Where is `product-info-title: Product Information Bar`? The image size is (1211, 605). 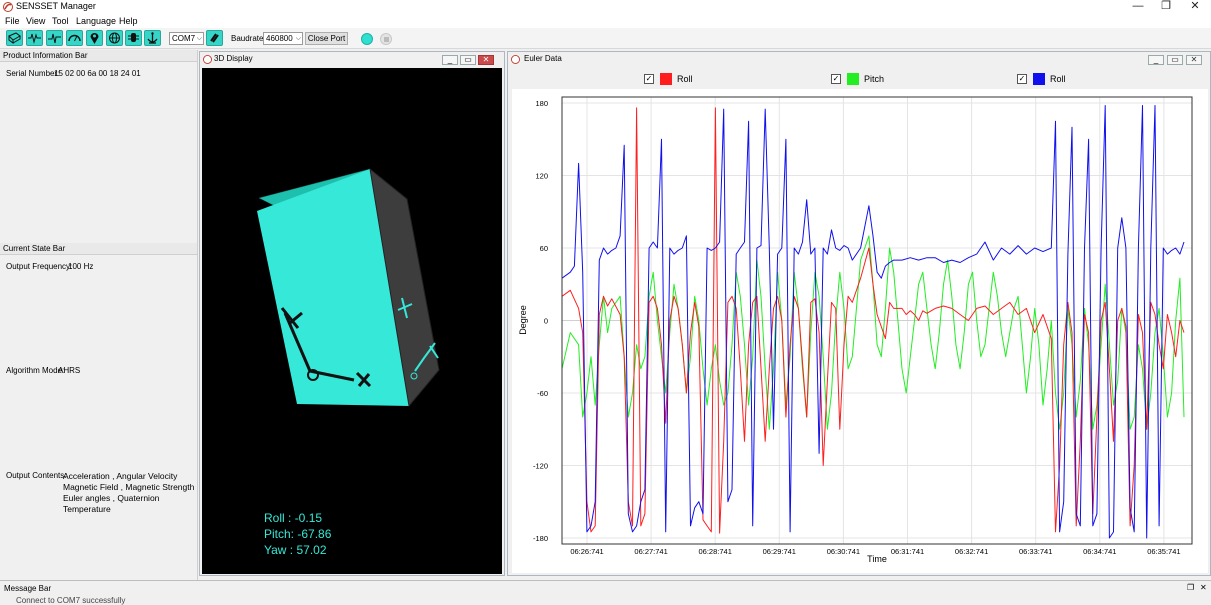 product-info-title: Product Information Bar is located at coordinates (98, 56).